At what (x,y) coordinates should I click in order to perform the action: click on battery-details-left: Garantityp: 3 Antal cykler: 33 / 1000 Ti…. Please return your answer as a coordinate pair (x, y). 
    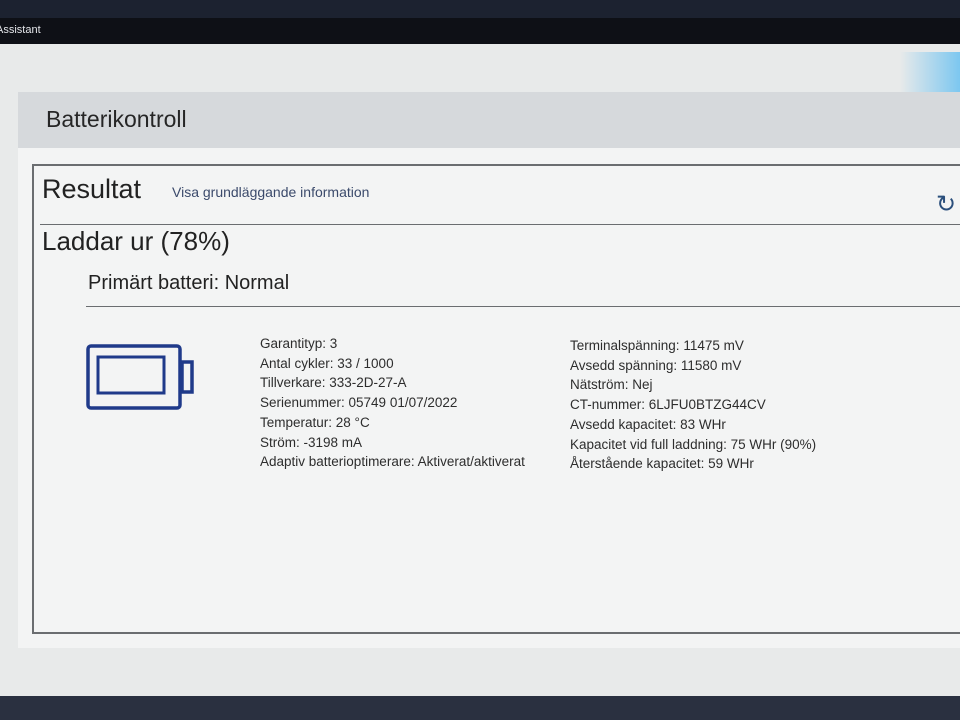
    Looking at the image, I should click on (392, 403).